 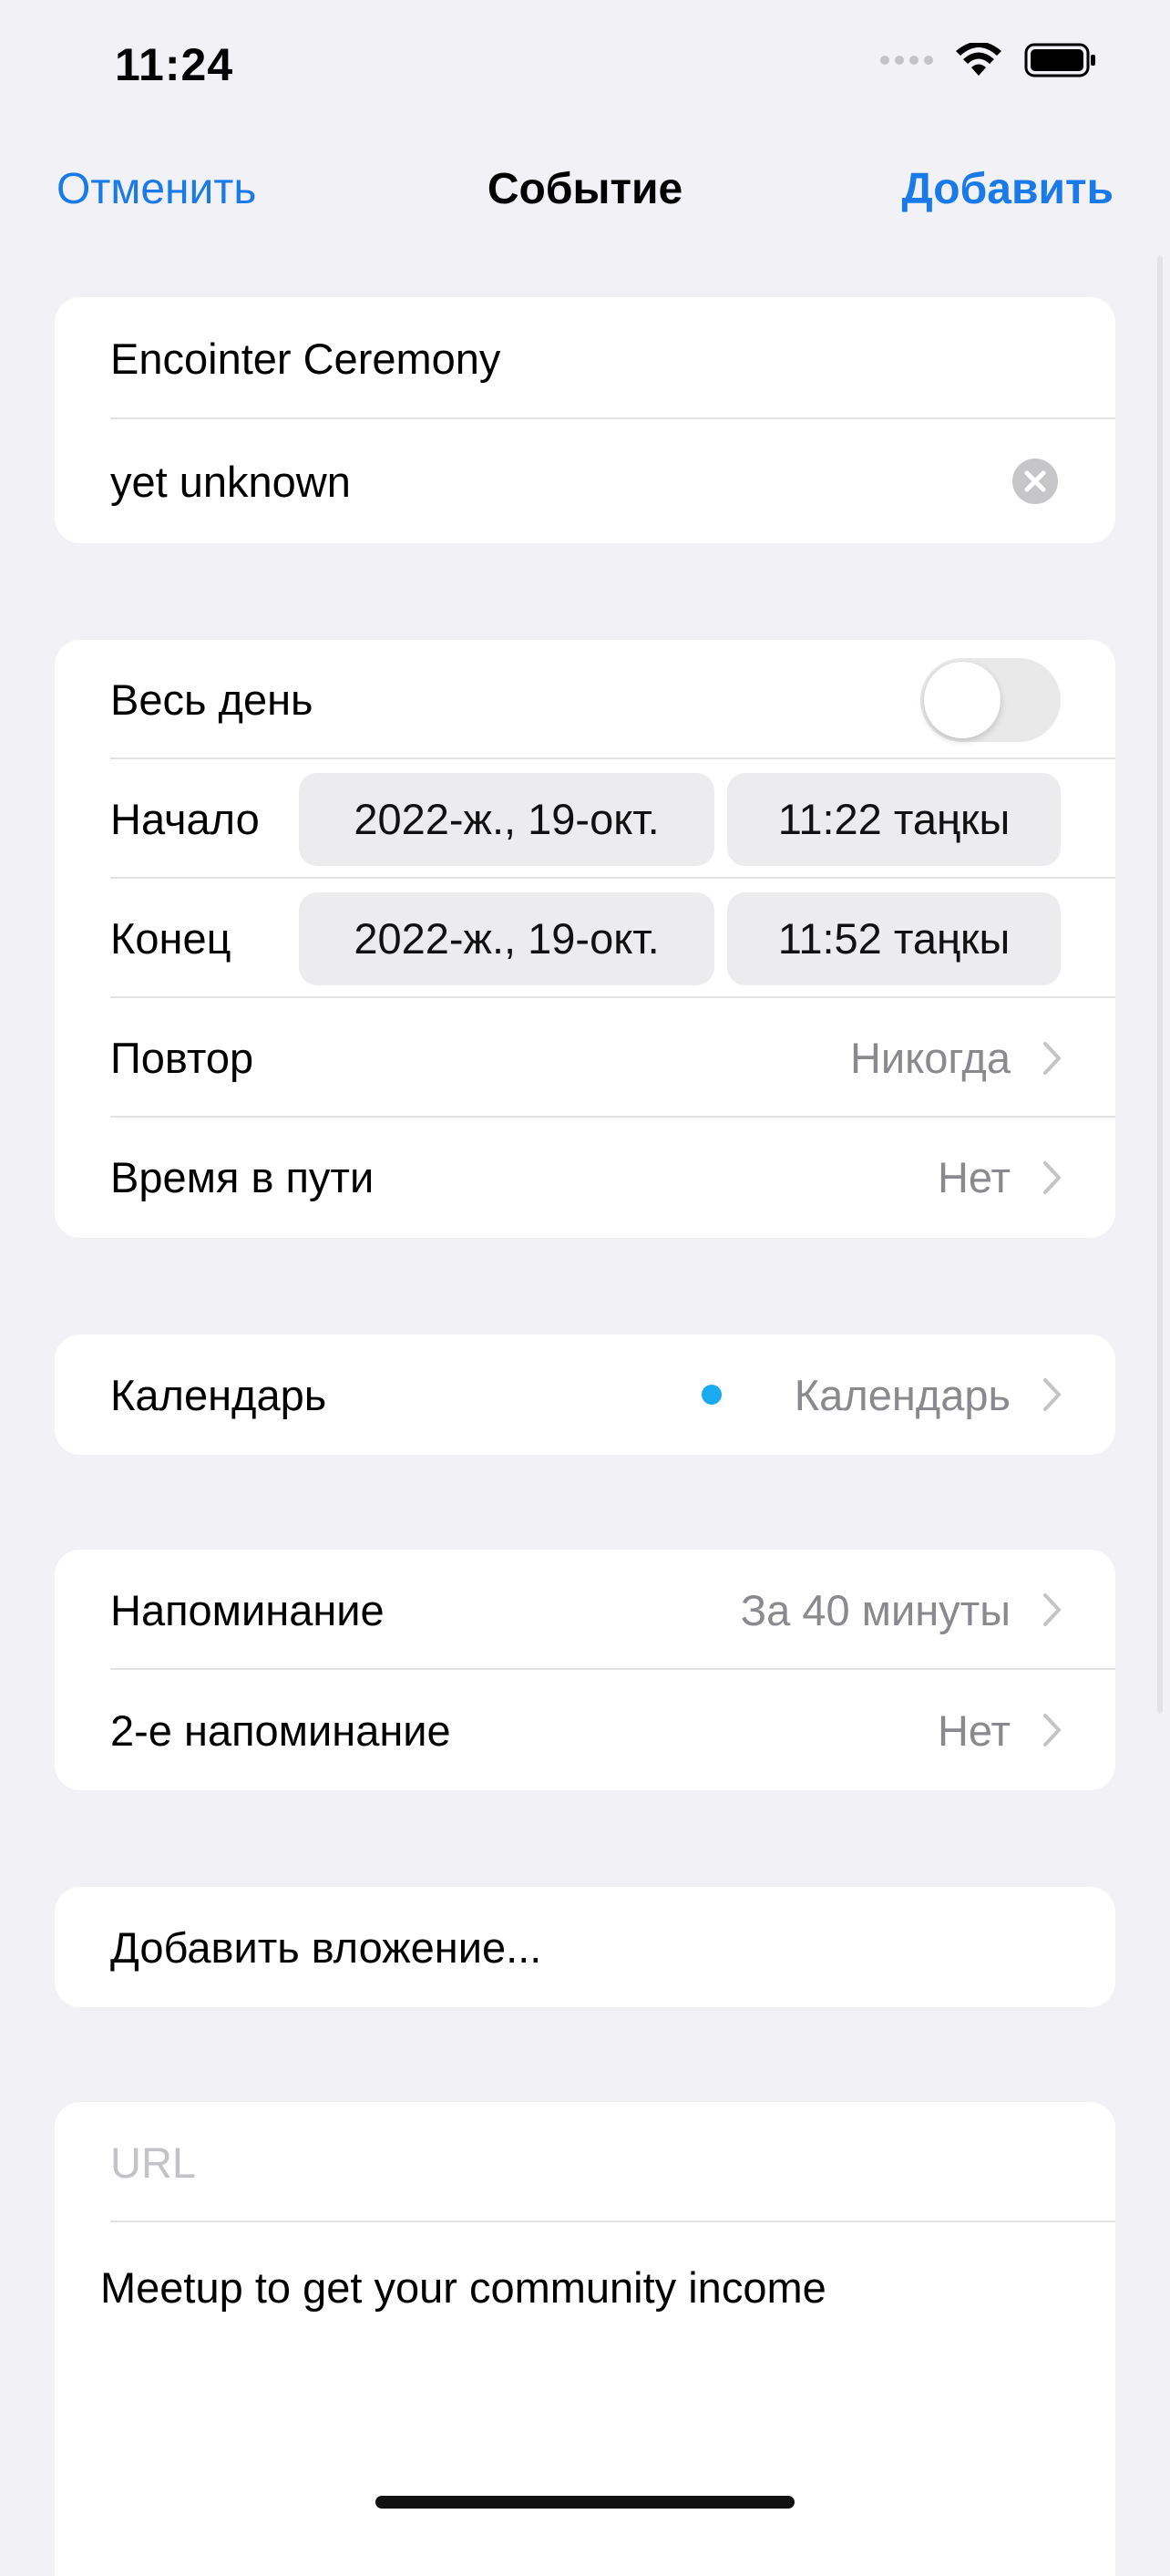 I want to click on status-bar: 11:24, so click(x=585, y=68).